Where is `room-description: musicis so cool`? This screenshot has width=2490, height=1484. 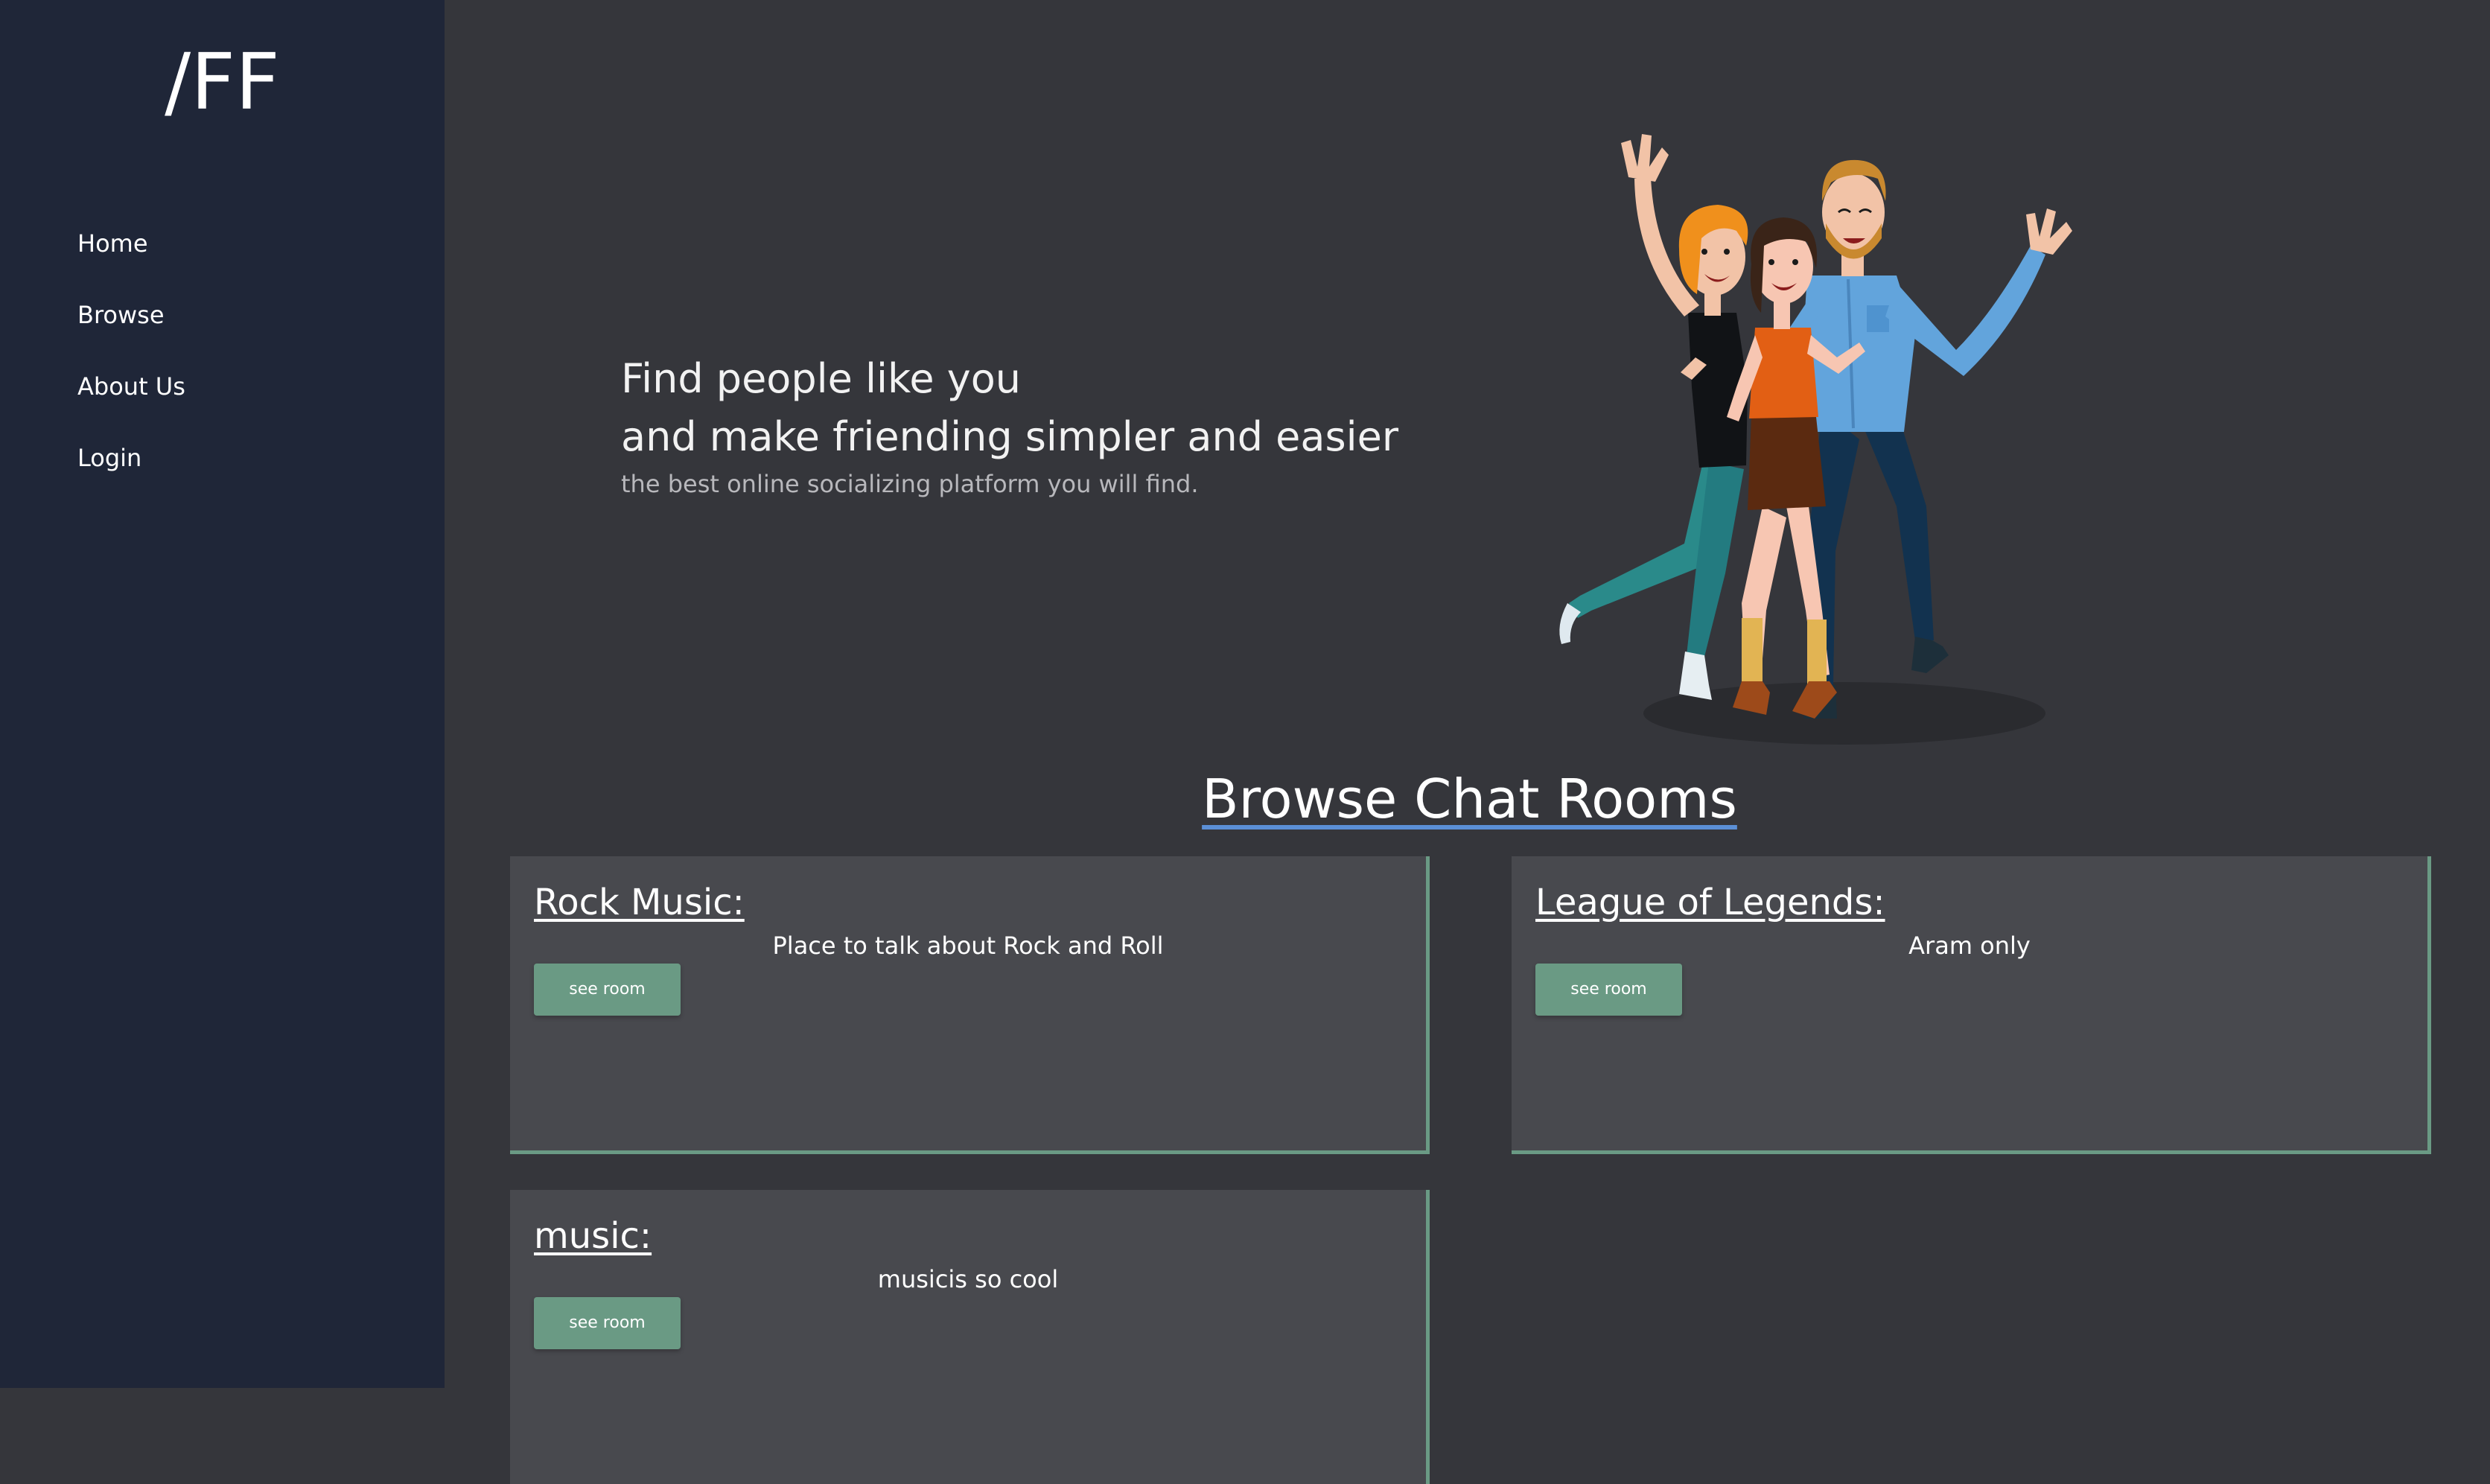
room-description: musicis so cool is located at coordinates (968, 1279).